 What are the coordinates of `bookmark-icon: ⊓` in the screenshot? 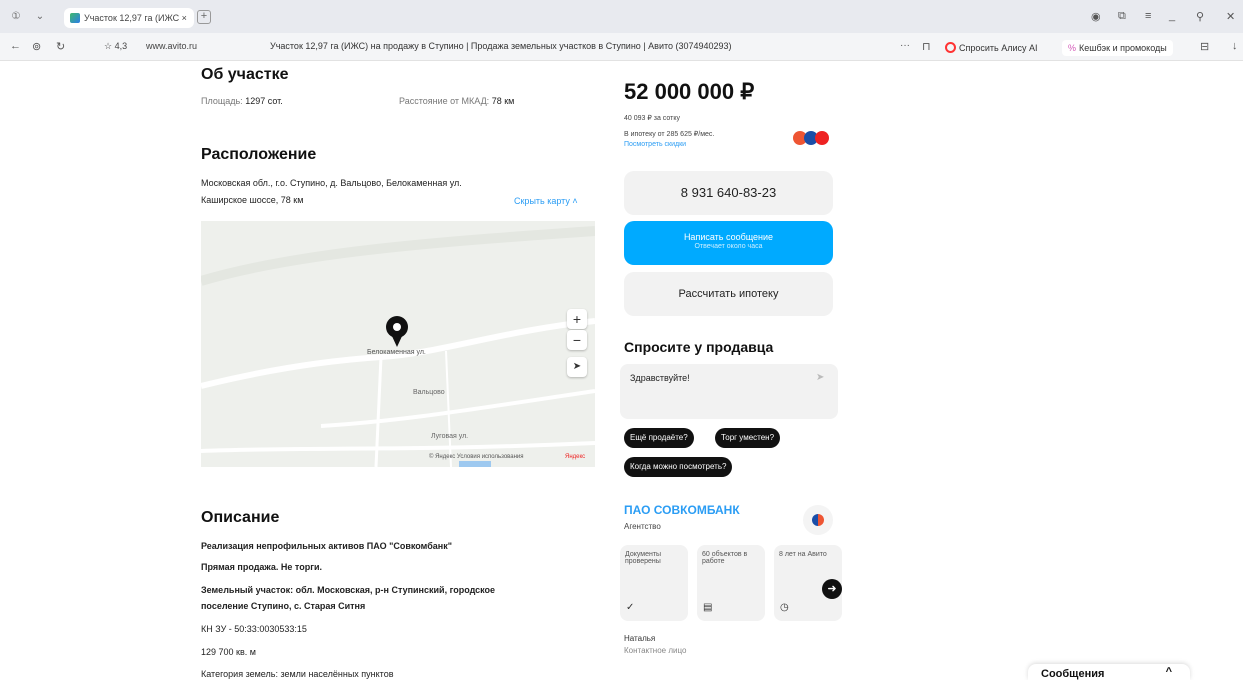 It's located at (926, 46).